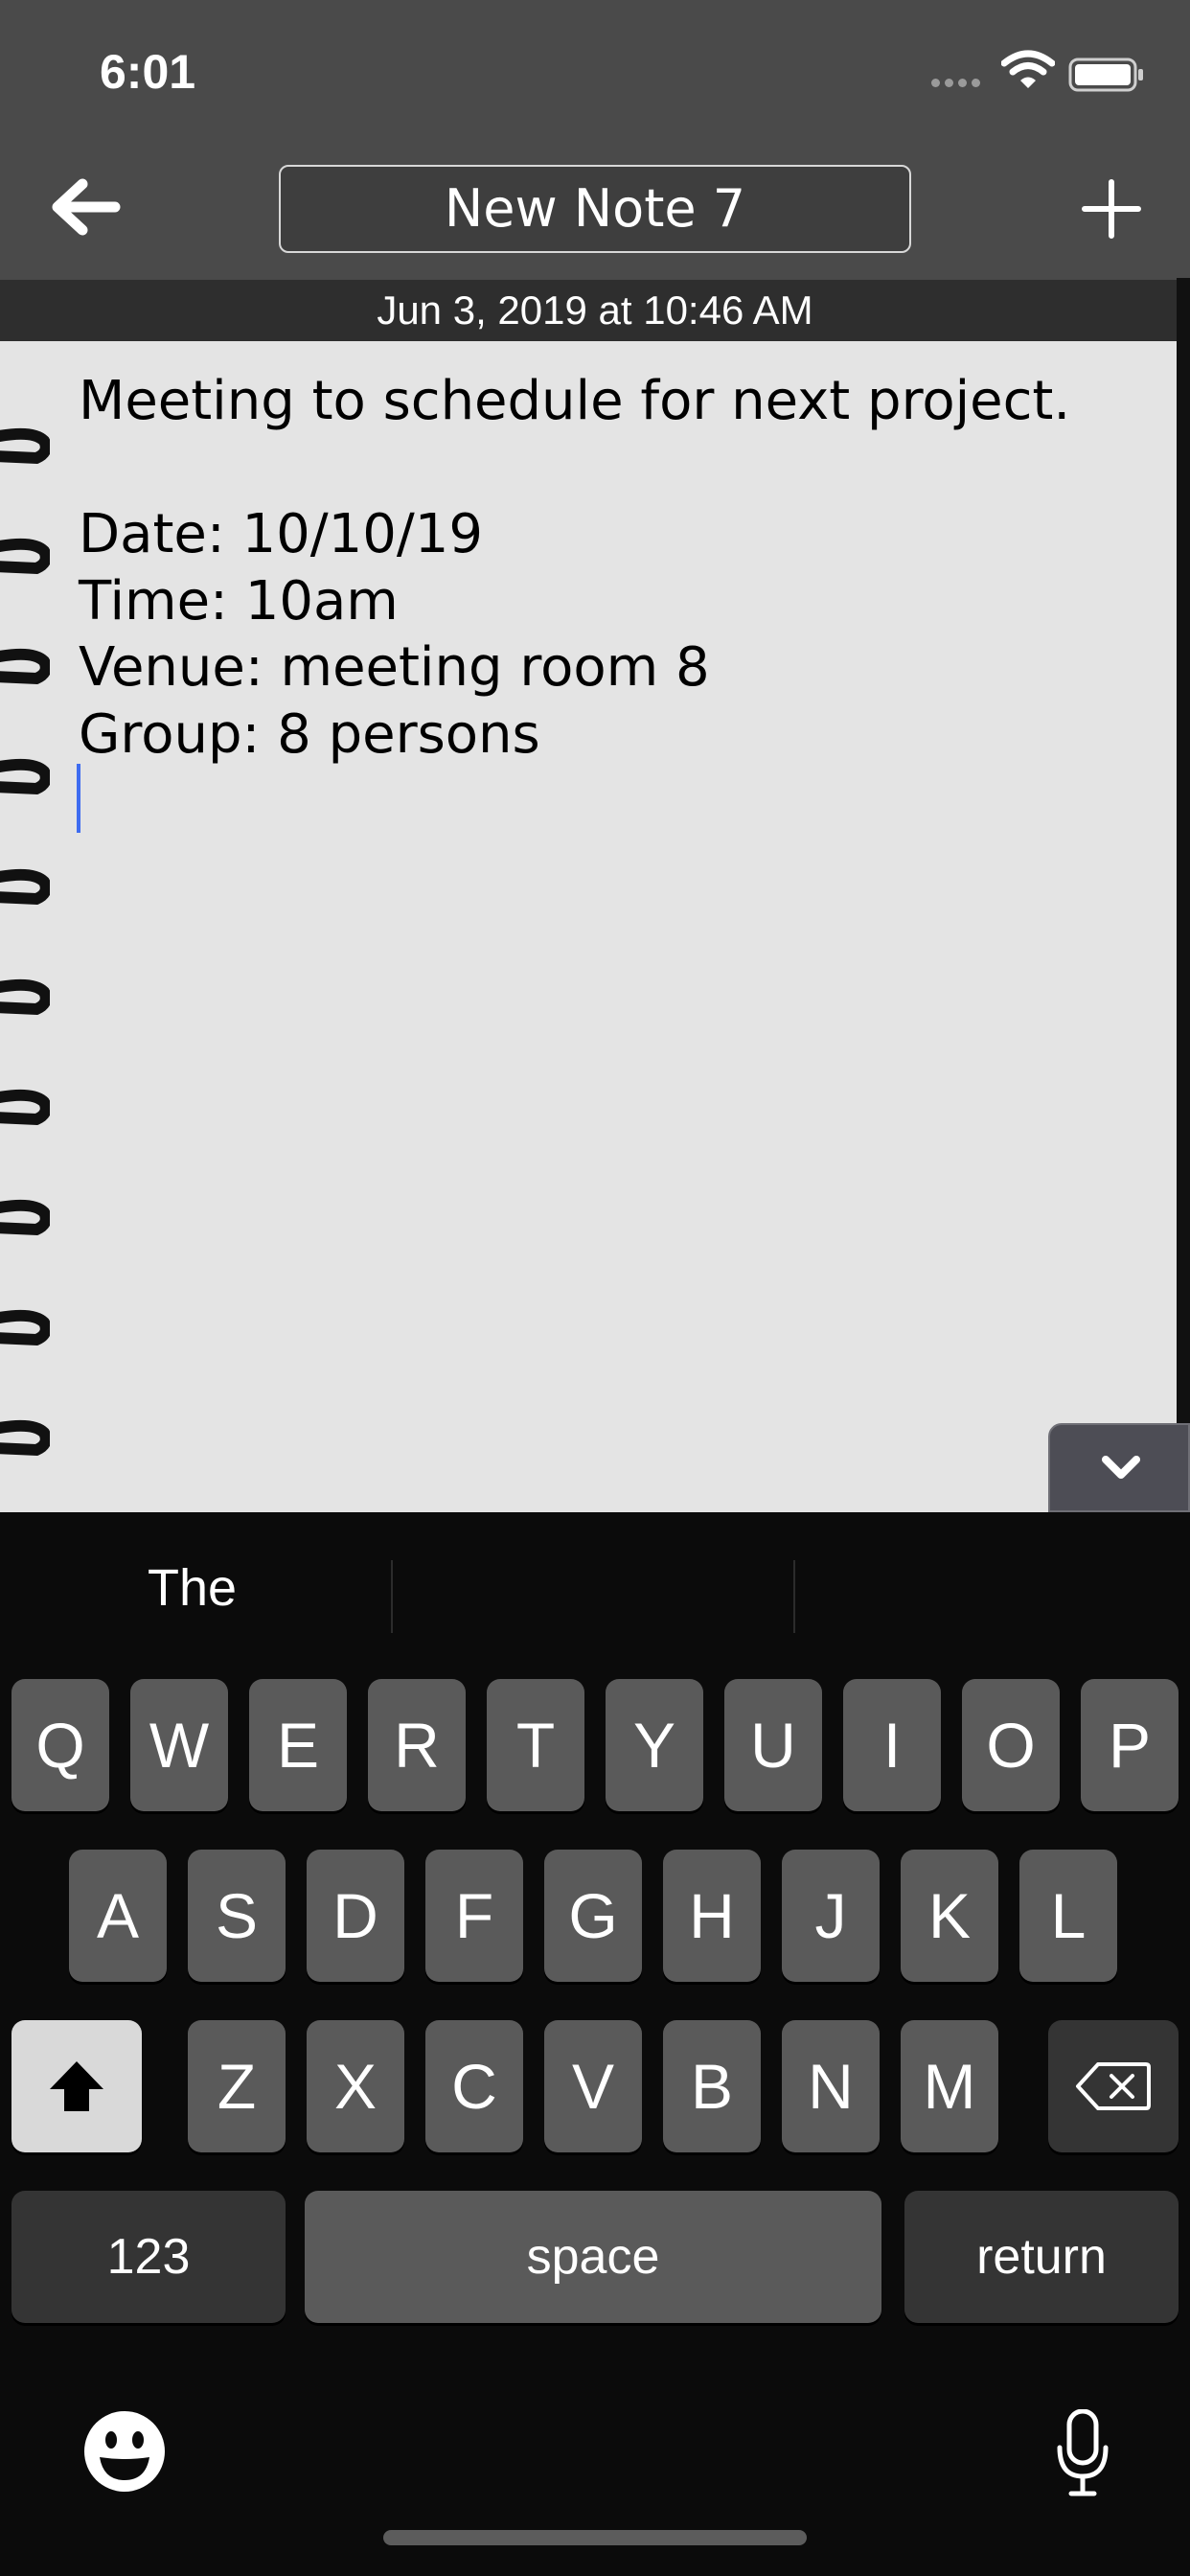  Describe the element at coordinates (950, 1916) in the screenshot. I see `key-k: K` at that location.